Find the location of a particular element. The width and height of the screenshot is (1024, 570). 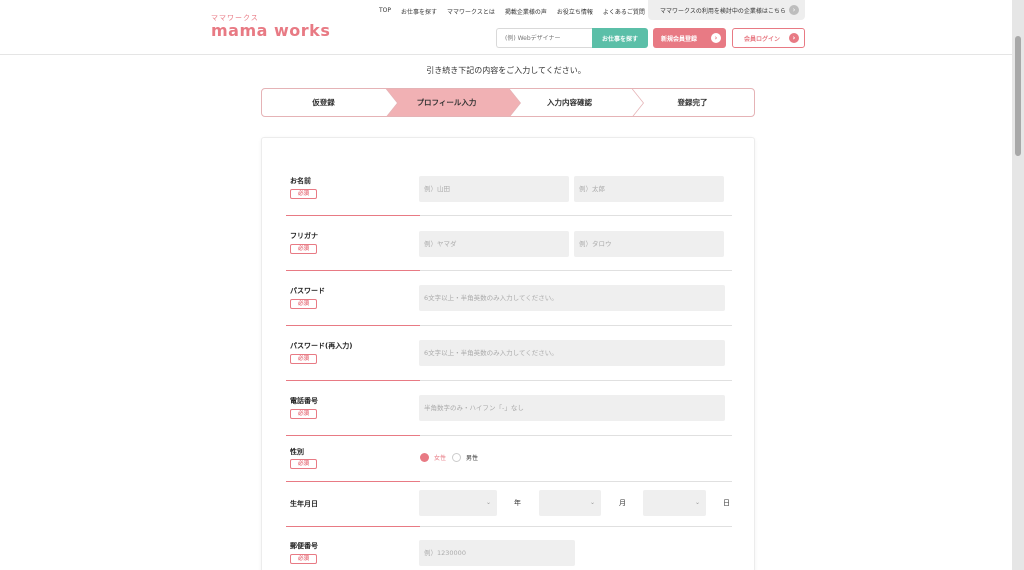

name-label: お名前 is located at coordinates (300, 181).